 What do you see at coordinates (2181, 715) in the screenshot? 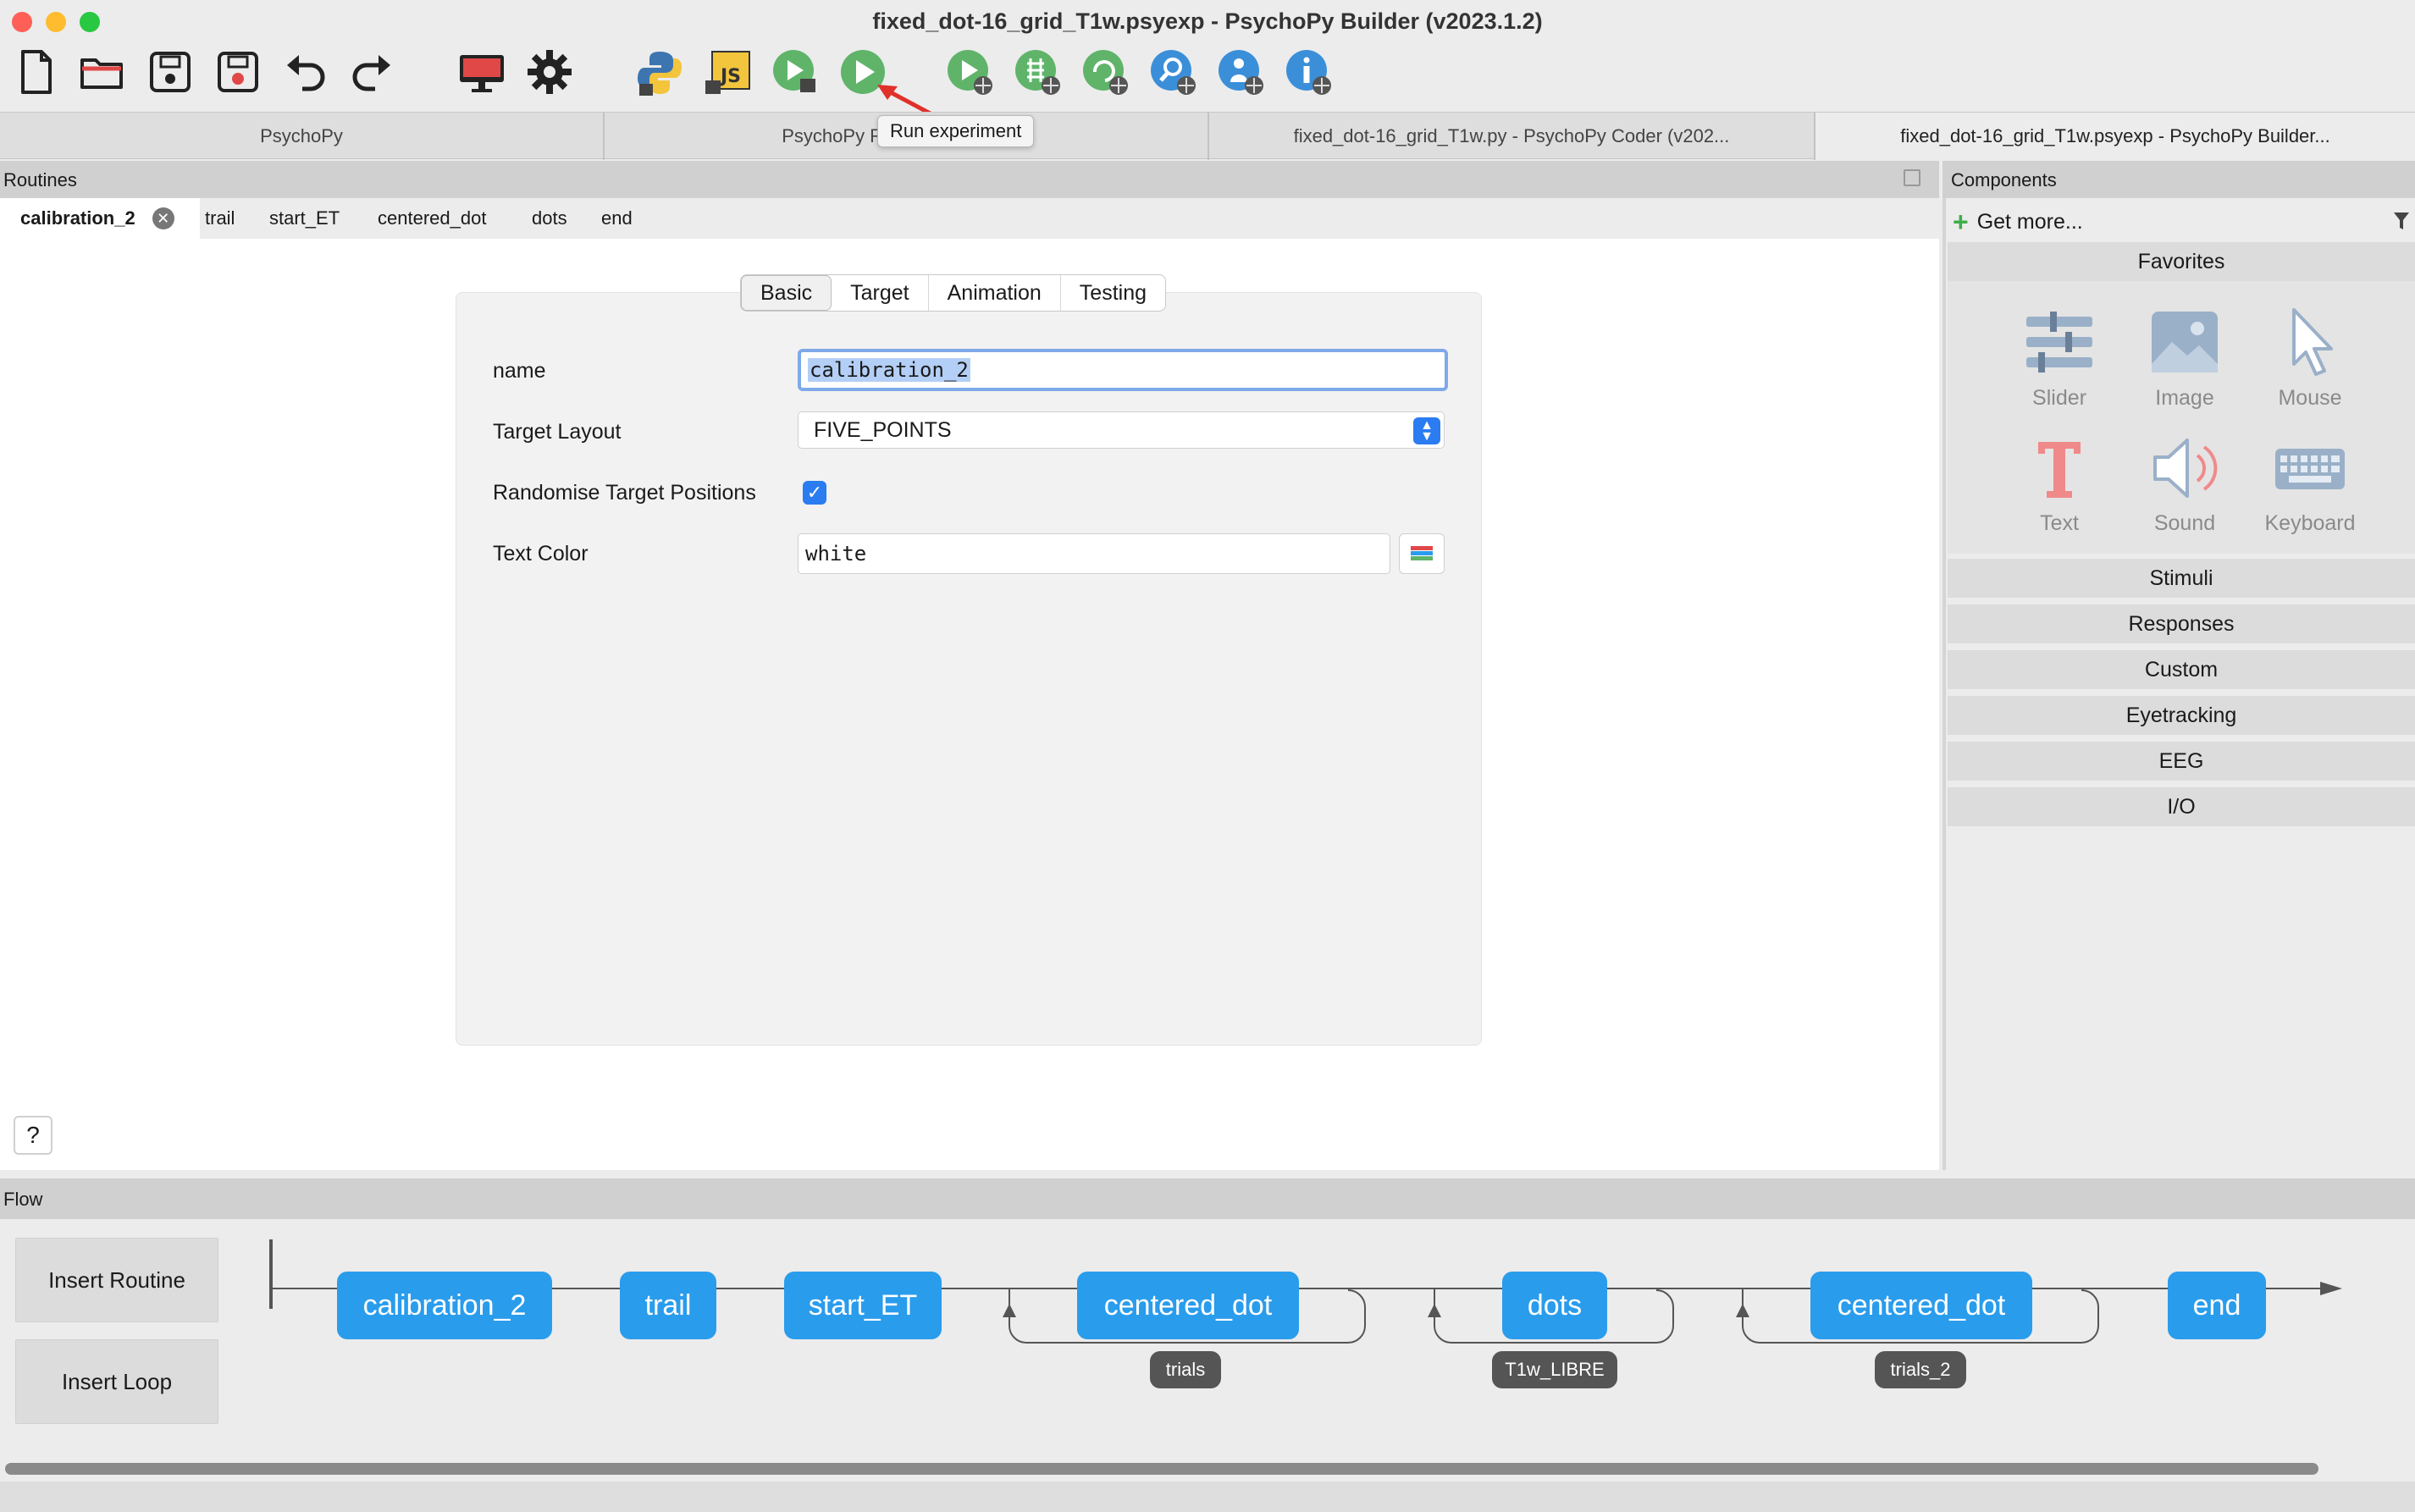
I see `category-eyetracking: Eyetracking` at bounding box center [2181, 715].